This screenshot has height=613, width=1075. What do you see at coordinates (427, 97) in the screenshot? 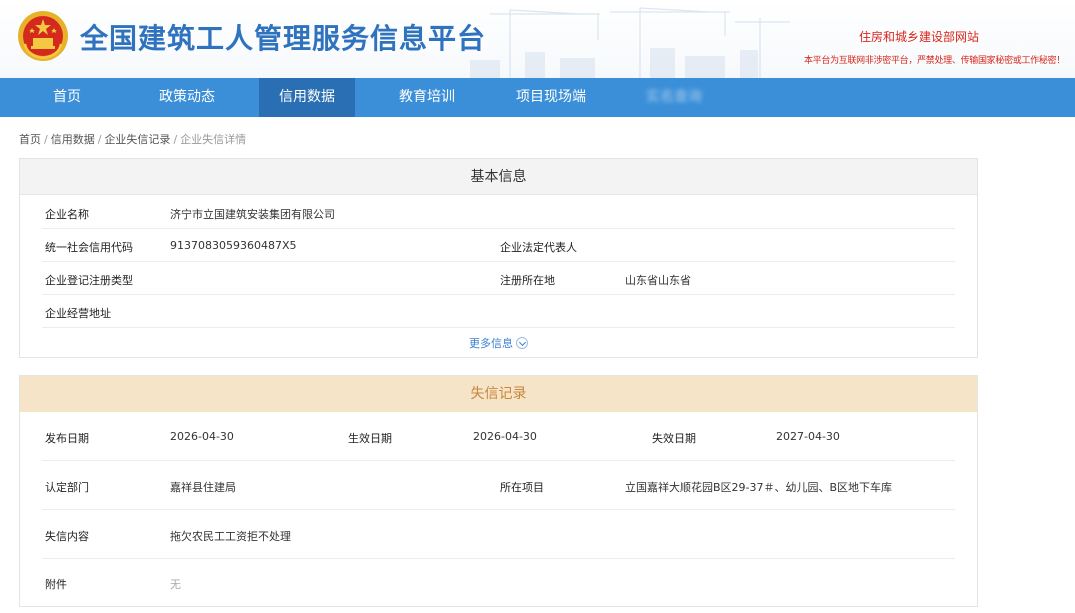
I see `nav-training: 教育培训` at bounding box center [427, 97].